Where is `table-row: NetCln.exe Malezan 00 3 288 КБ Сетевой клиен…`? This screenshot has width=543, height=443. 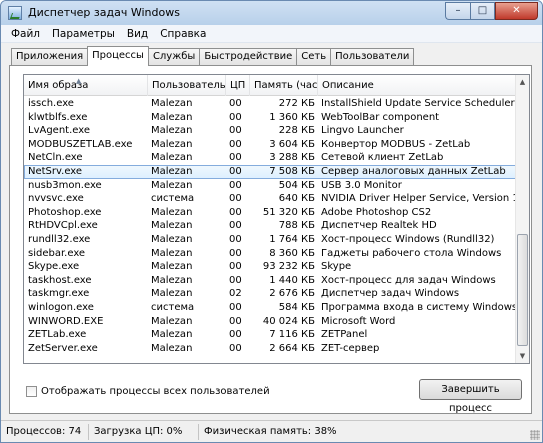
table-row: NetCln.exe Malezan 00 3 288 КБ Сетевой клиен… is located at coordinates (270, 158).